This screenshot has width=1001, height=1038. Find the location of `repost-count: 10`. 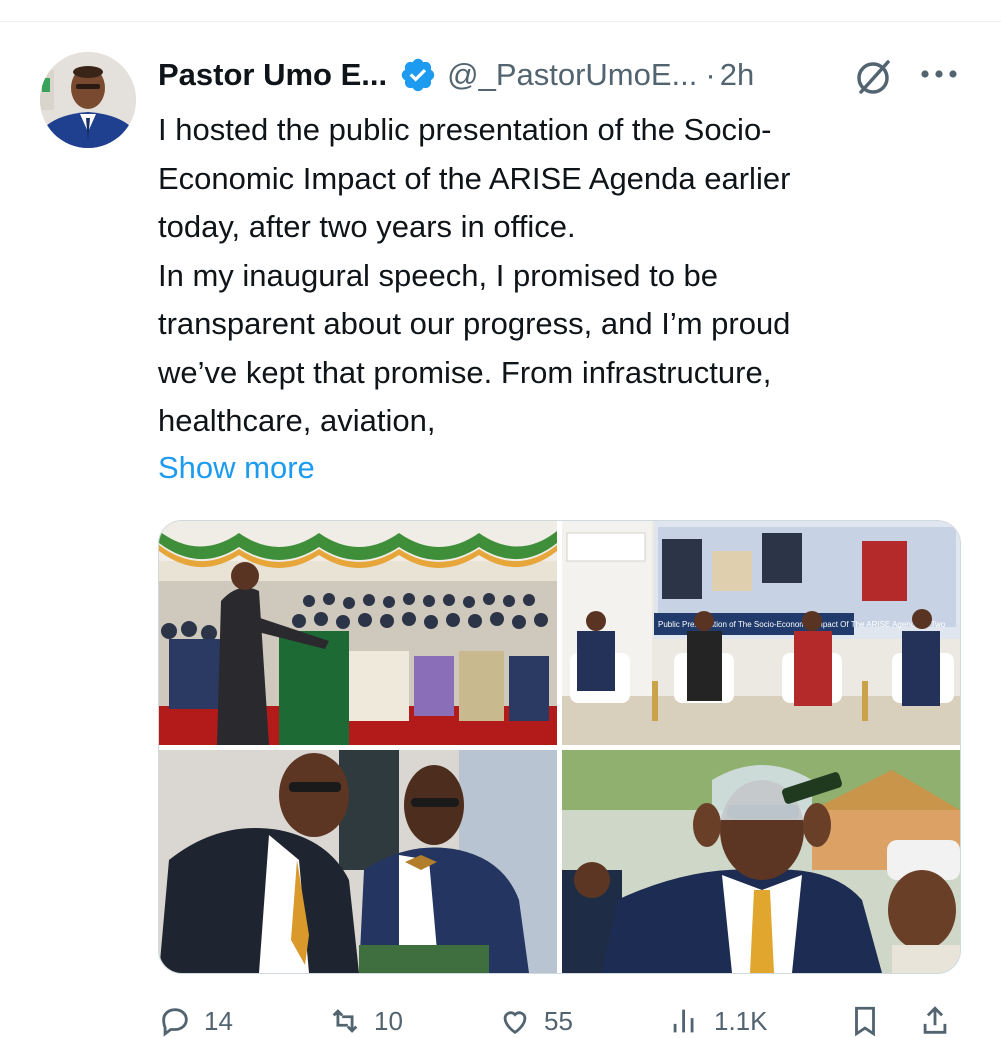

repost-count: 10 is located at coordinates (388, 1020).